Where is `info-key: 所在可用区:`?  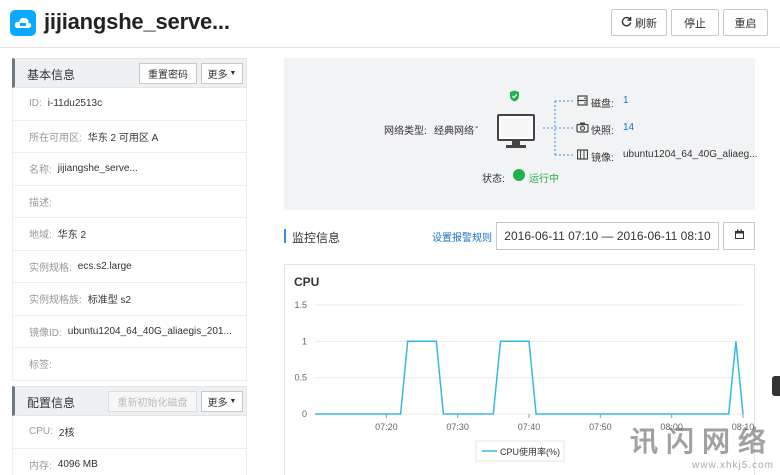
info-key: 所在可用区: is located at coordinates (55, 138).